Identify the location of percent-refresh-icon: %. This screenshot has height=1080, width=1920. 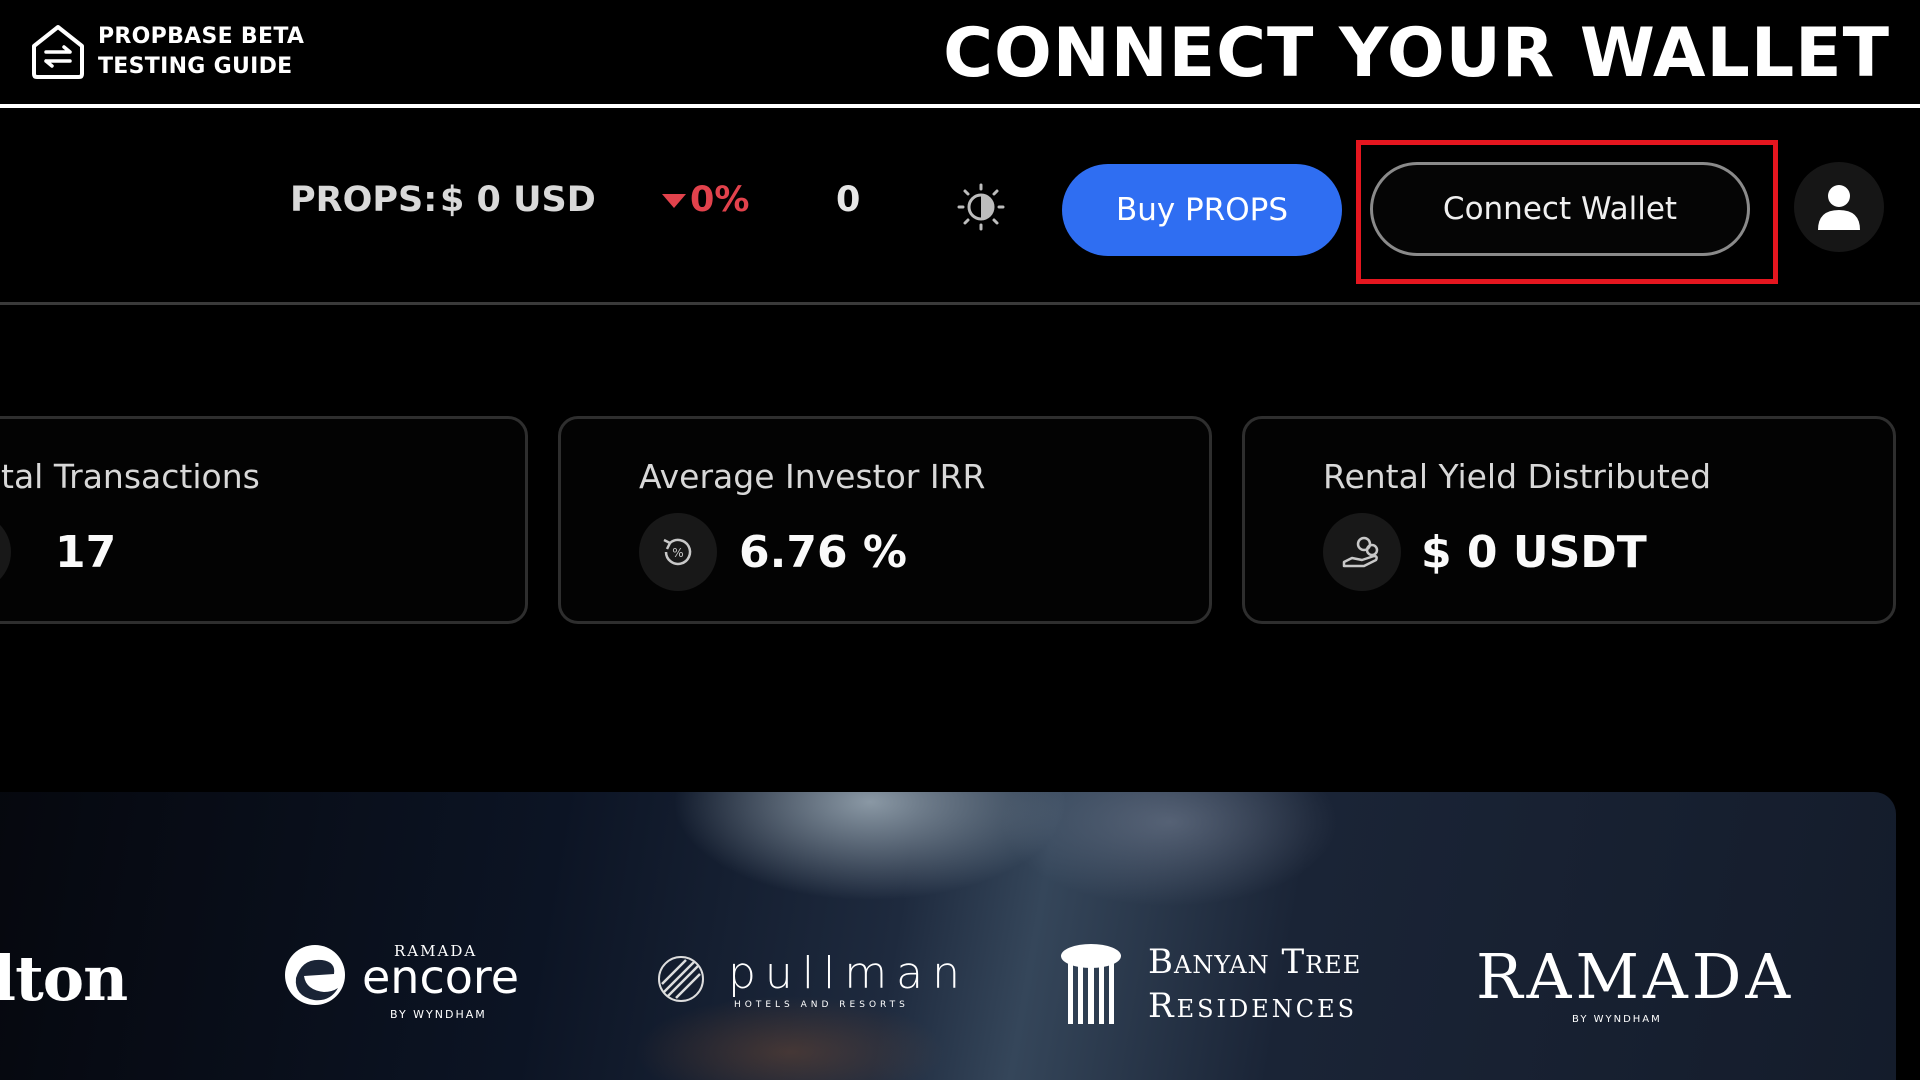
(678, 552).